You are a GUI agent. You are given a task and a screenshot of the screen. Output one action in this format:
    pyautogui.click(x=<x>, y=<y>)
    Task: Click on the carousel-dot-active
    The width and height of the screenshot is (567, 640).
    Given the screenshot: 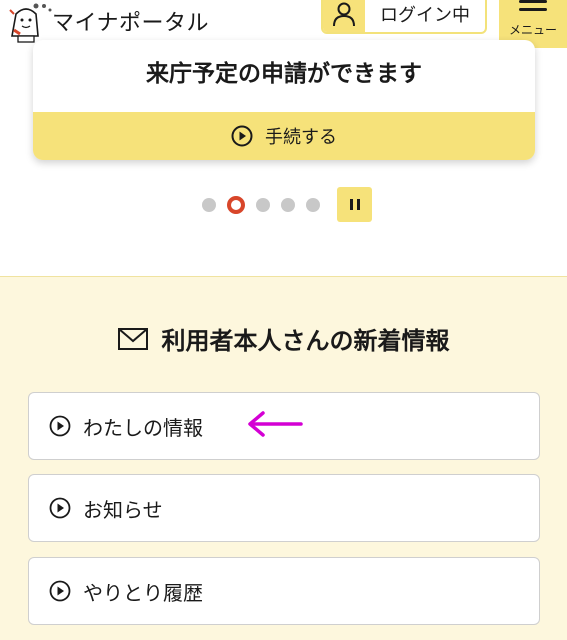 What is the action you would take?
    pyautogui.click(x=236, y=205)
    